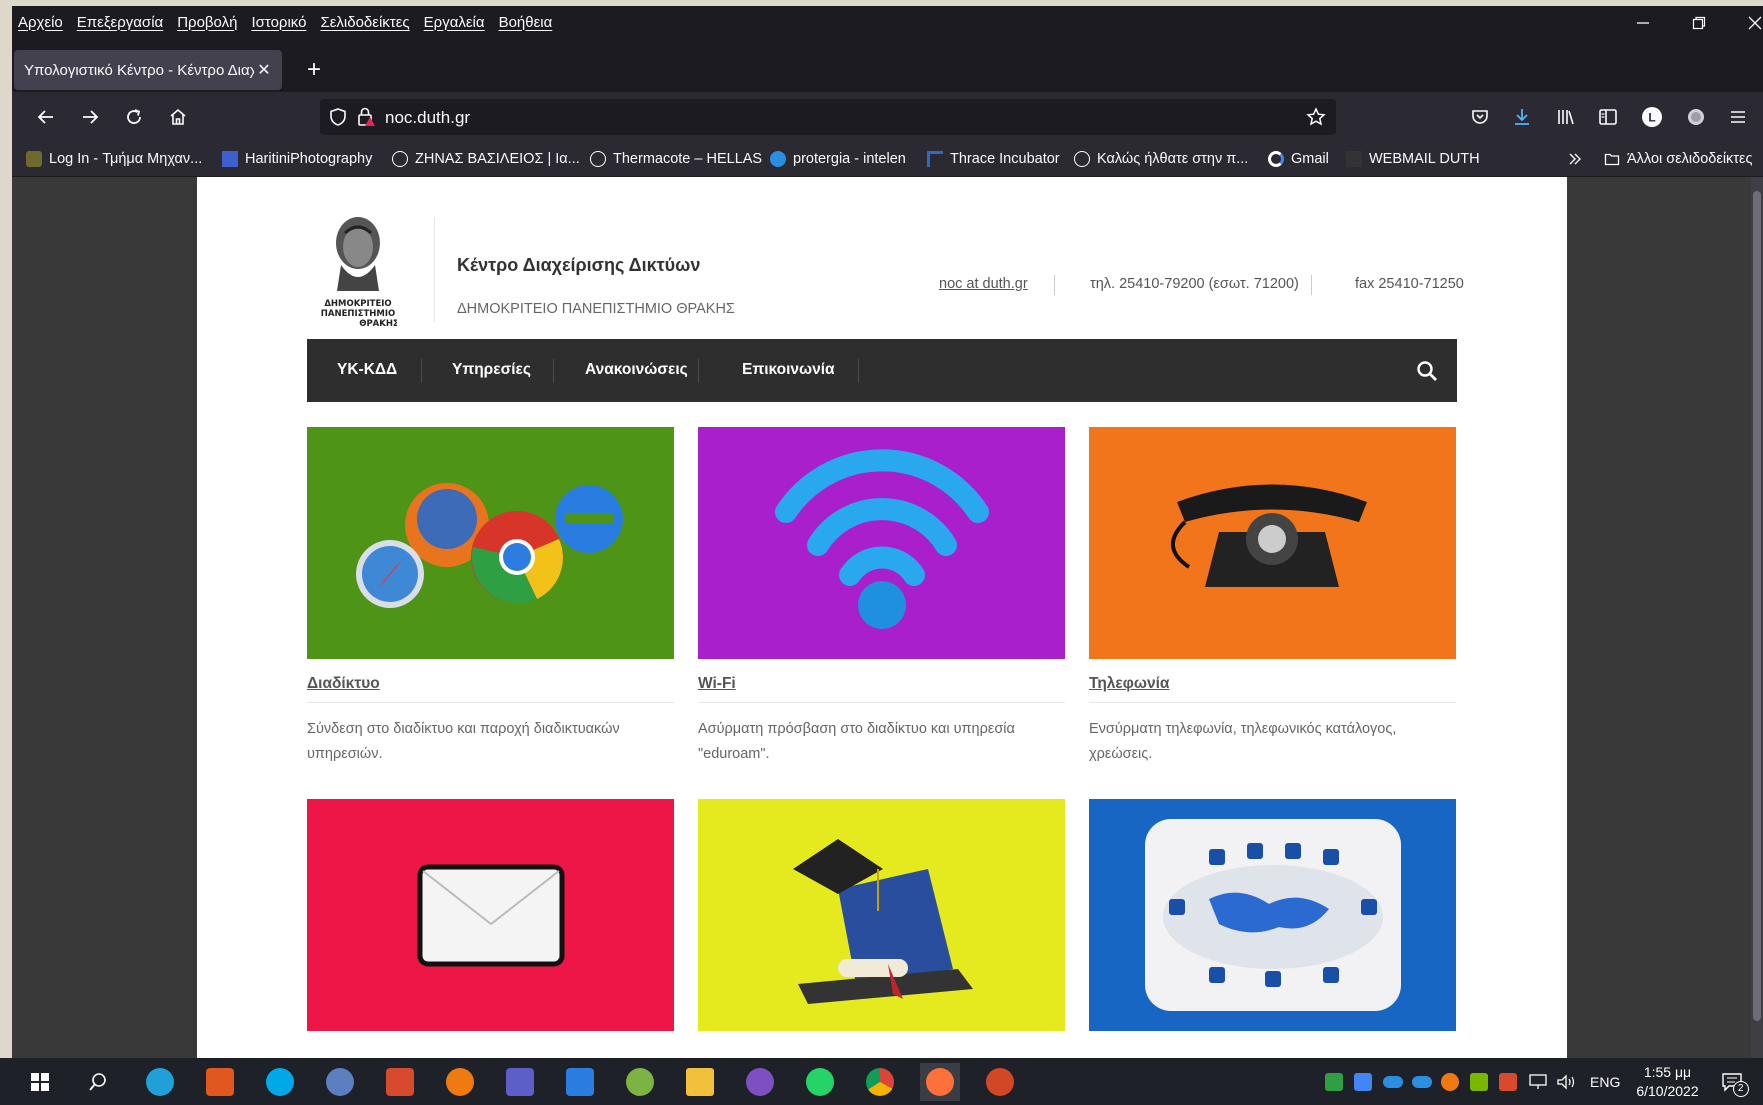  Describe the element at coordinates (1413, 159) in the screenshot. I see `bookmark-item: WEBMAIL DUTH` at that location.